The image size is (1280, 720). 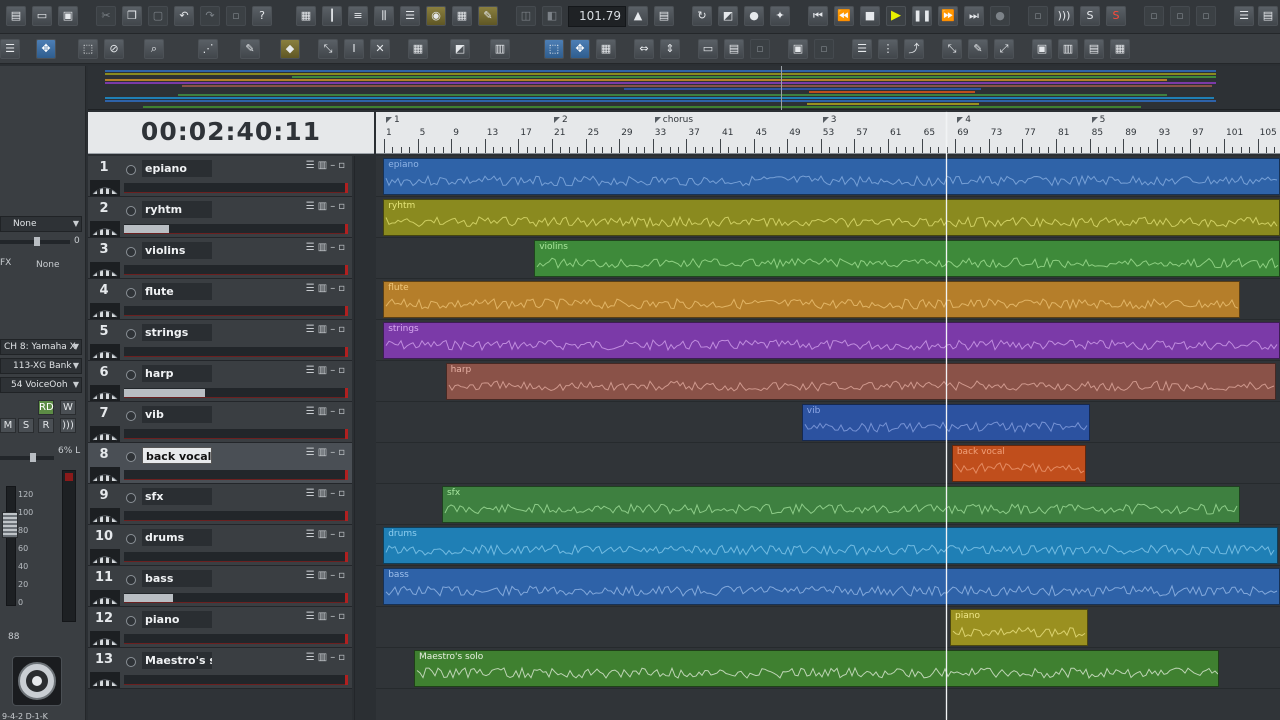 I want to click on tempo-map-icon: ▤, so click(x=664, y=16).